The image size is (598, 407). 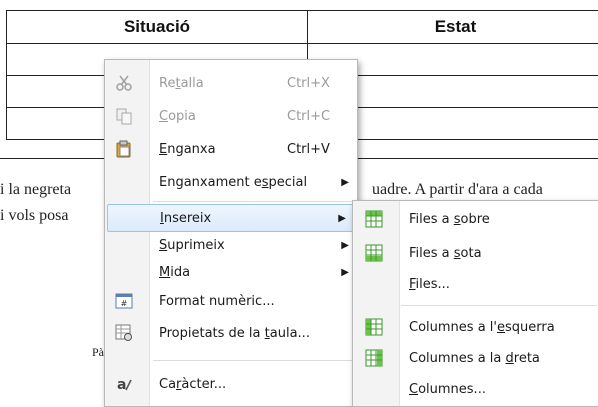 I want to click on submenu-item-rows-above: Files a sobre, so click(x=475, y=219).